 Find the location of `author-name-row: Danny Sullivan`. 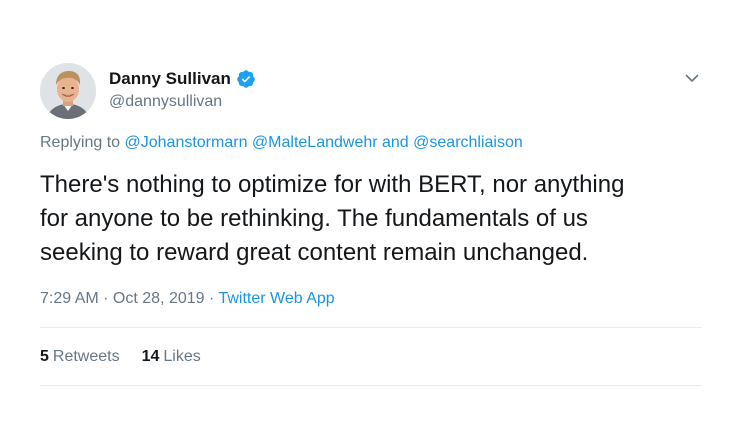

author-name-row: Danny Sullivan is located at coordinates (182, 79).